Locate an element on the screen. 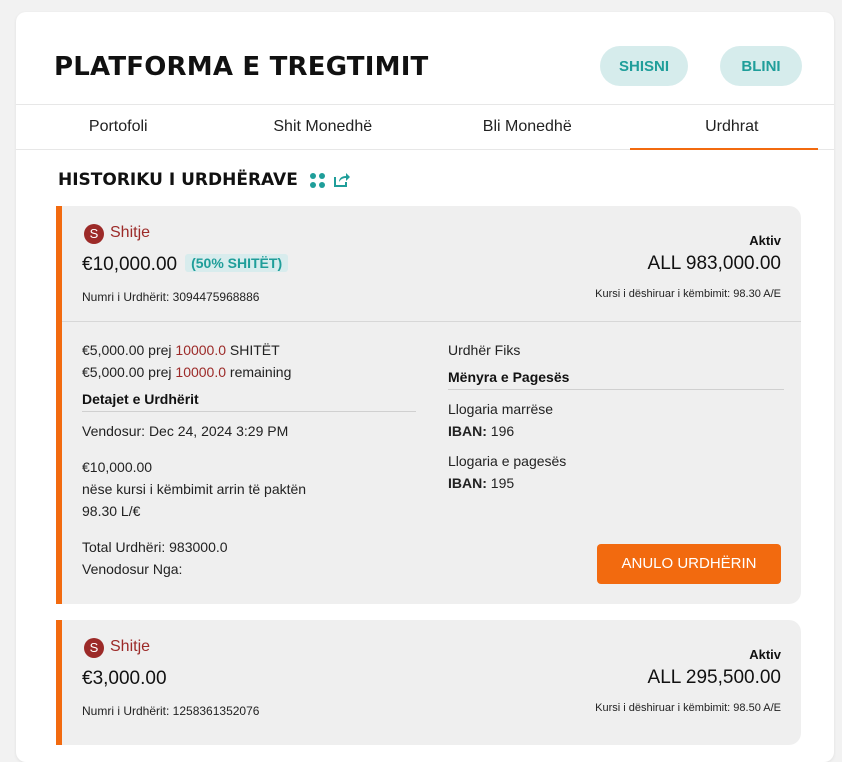 The height and width of the screenshot is (762, 842). remaining-suffix: remaining is located at coordinates (259, 372).